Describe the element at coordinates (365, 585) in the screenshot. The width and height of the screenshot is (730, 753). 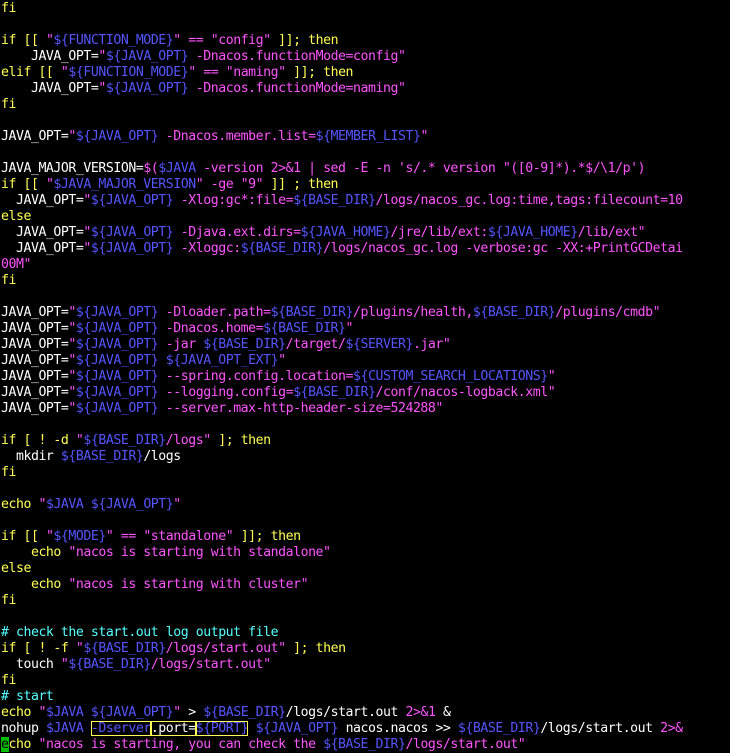
I see `code-line: echo "nacos is starting with cluster"` at that location.